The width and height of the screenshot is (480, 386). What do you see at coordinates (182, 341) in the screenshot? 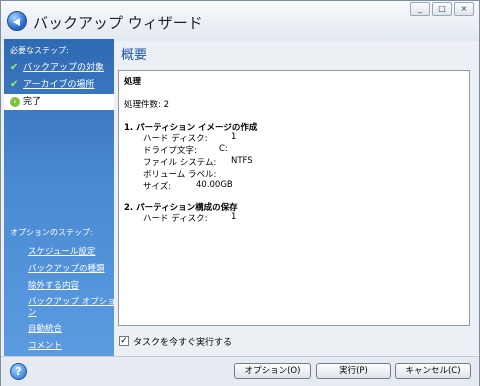
I see `run-now-label: タスクを今すぐ実行する` at bounding box center [182, 341].